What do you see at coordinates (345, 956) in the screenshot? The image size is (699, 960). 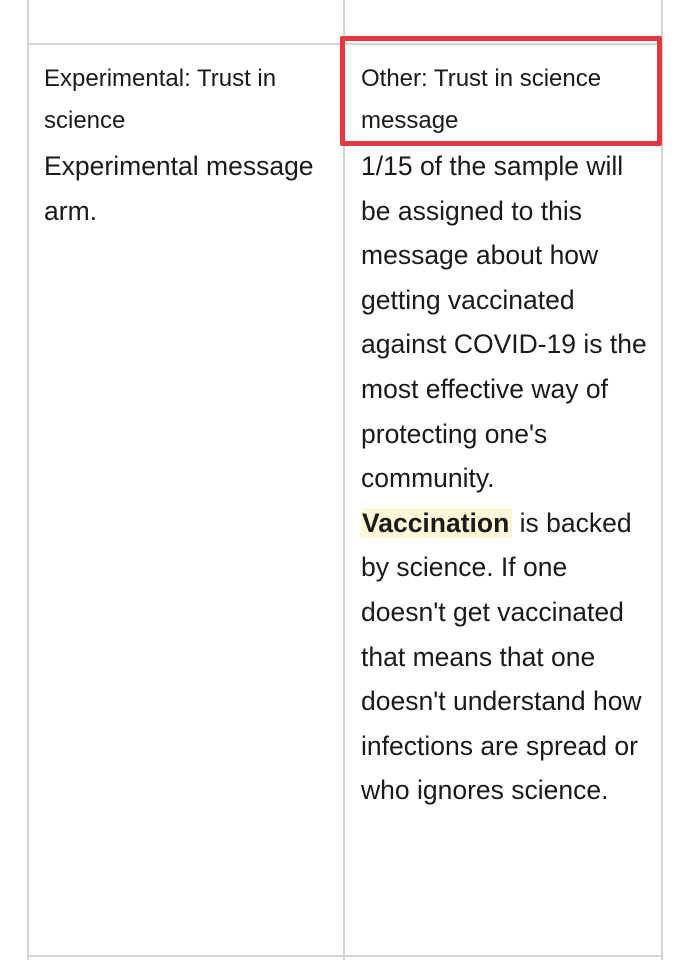 I see `row-divider-bottom` at bounding box center [345, 956].